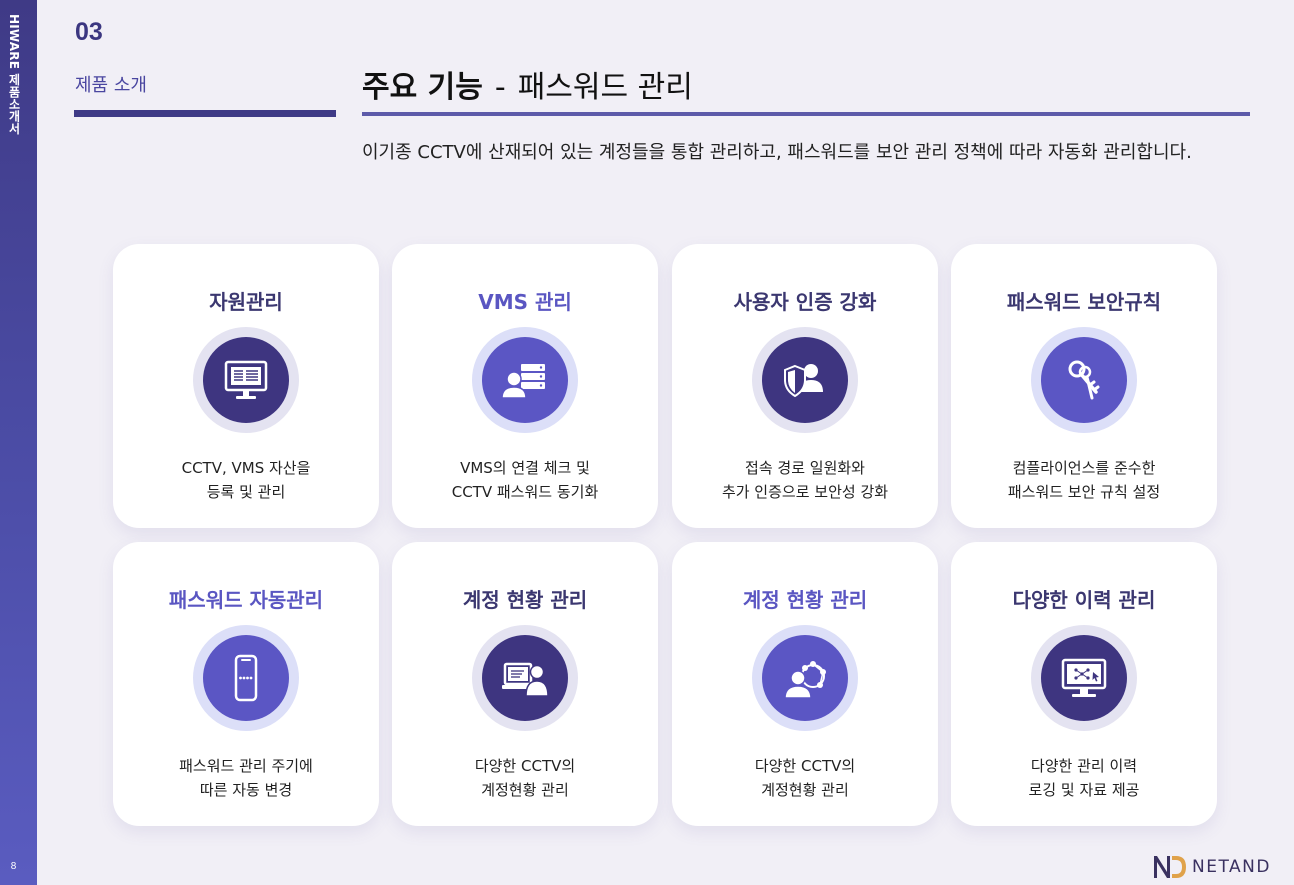 This screenshot has height=885, width=1294. I want to click on feature-card-title: VMS 관리, so click(525, 302).